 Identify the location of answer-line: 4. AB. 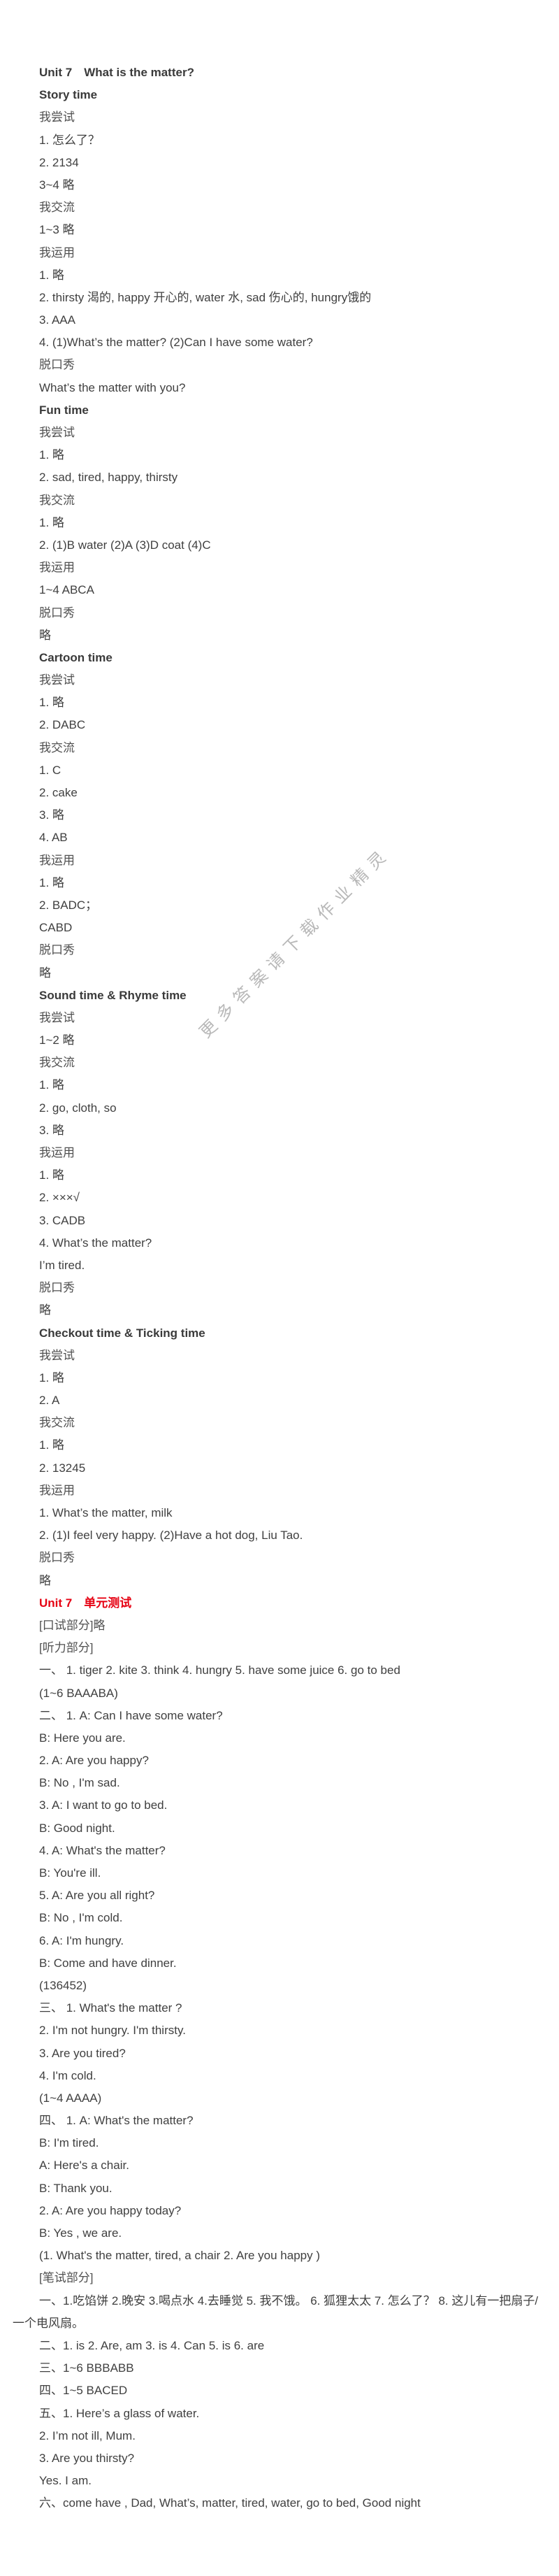
(53, 838).